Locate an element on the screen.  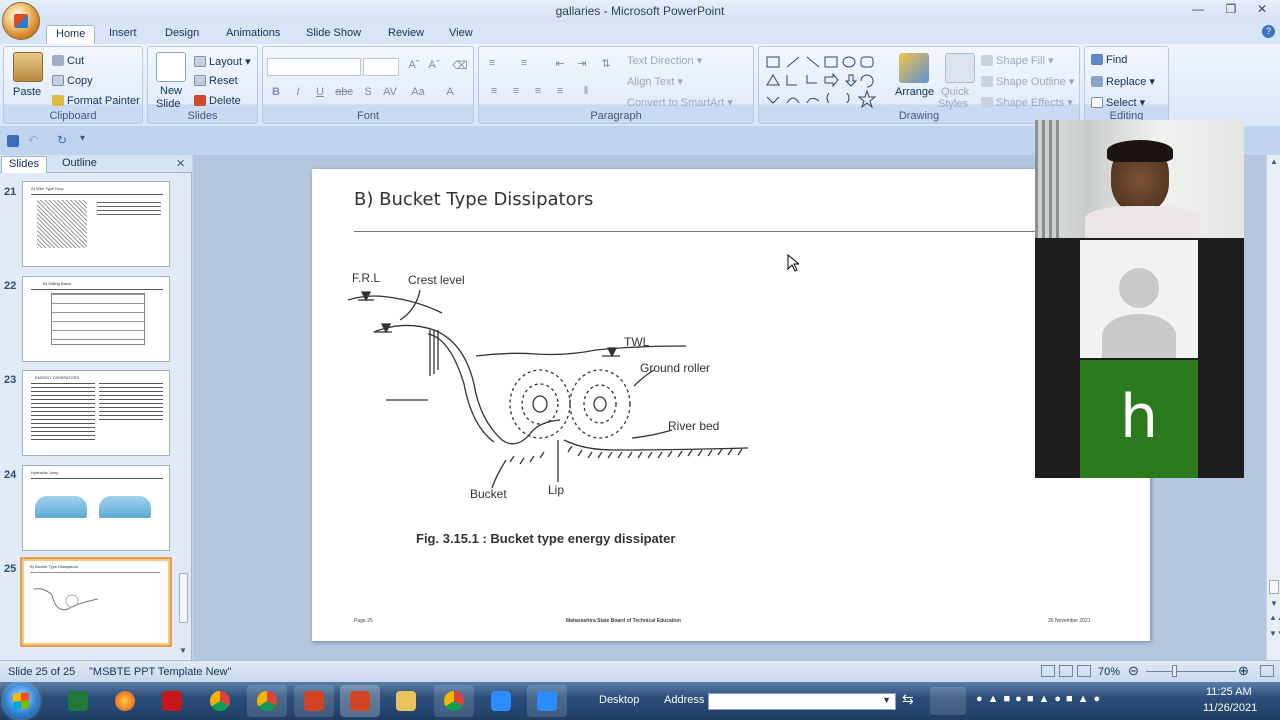
chrome-taskbar-icon is located at coordinates (220, 701).